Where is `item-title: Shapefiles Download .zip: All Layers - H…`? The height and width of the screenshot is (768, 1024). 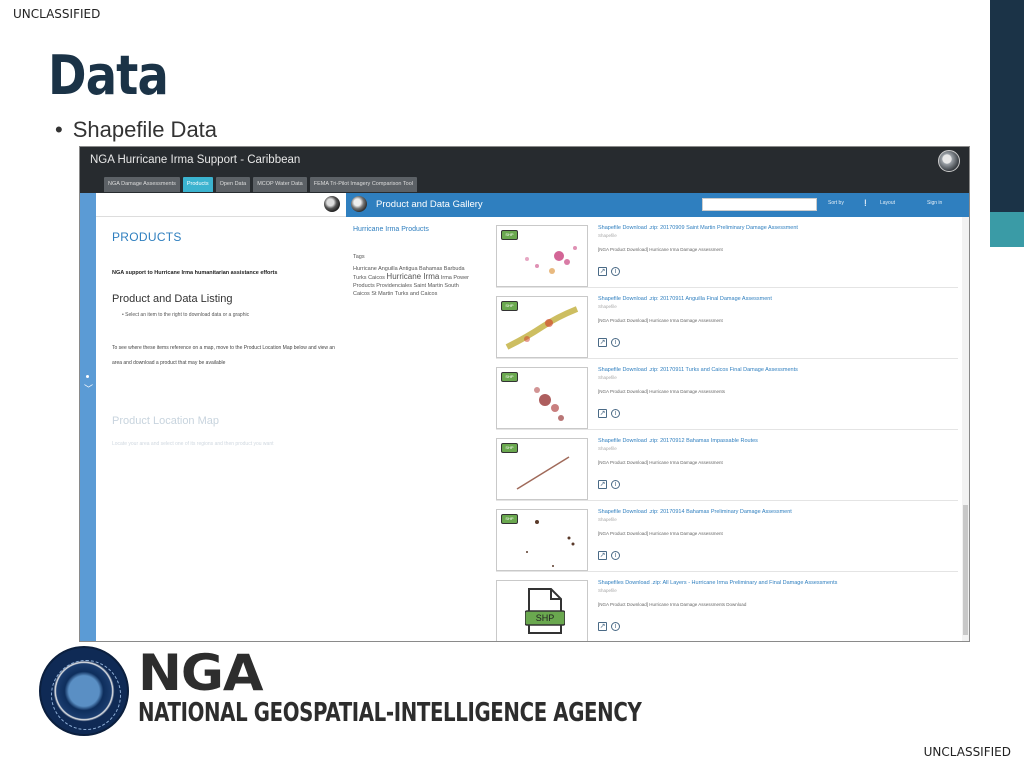 item-title: Shapefiles Download .zip: All Layers - H… is located at coordinates (717, 583).